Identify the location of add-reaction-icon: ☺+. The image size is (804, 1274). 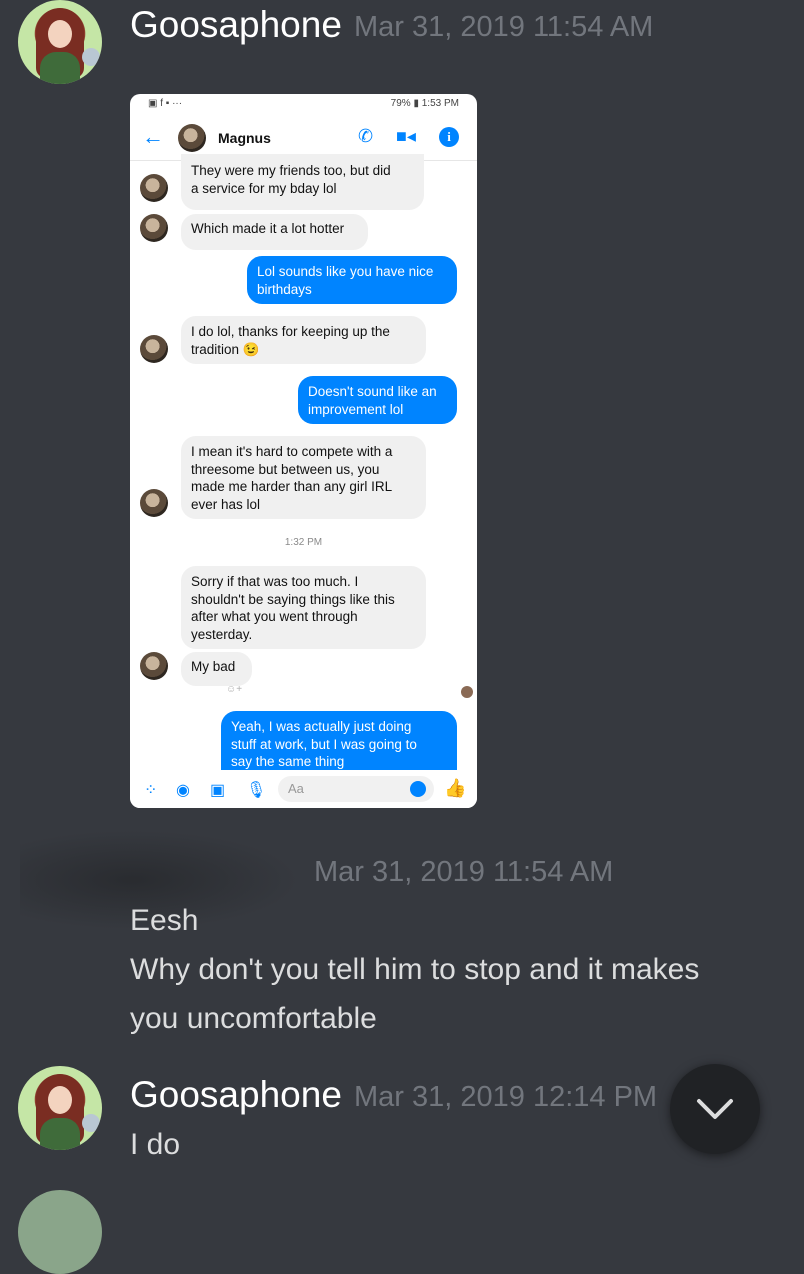
(234, 689).